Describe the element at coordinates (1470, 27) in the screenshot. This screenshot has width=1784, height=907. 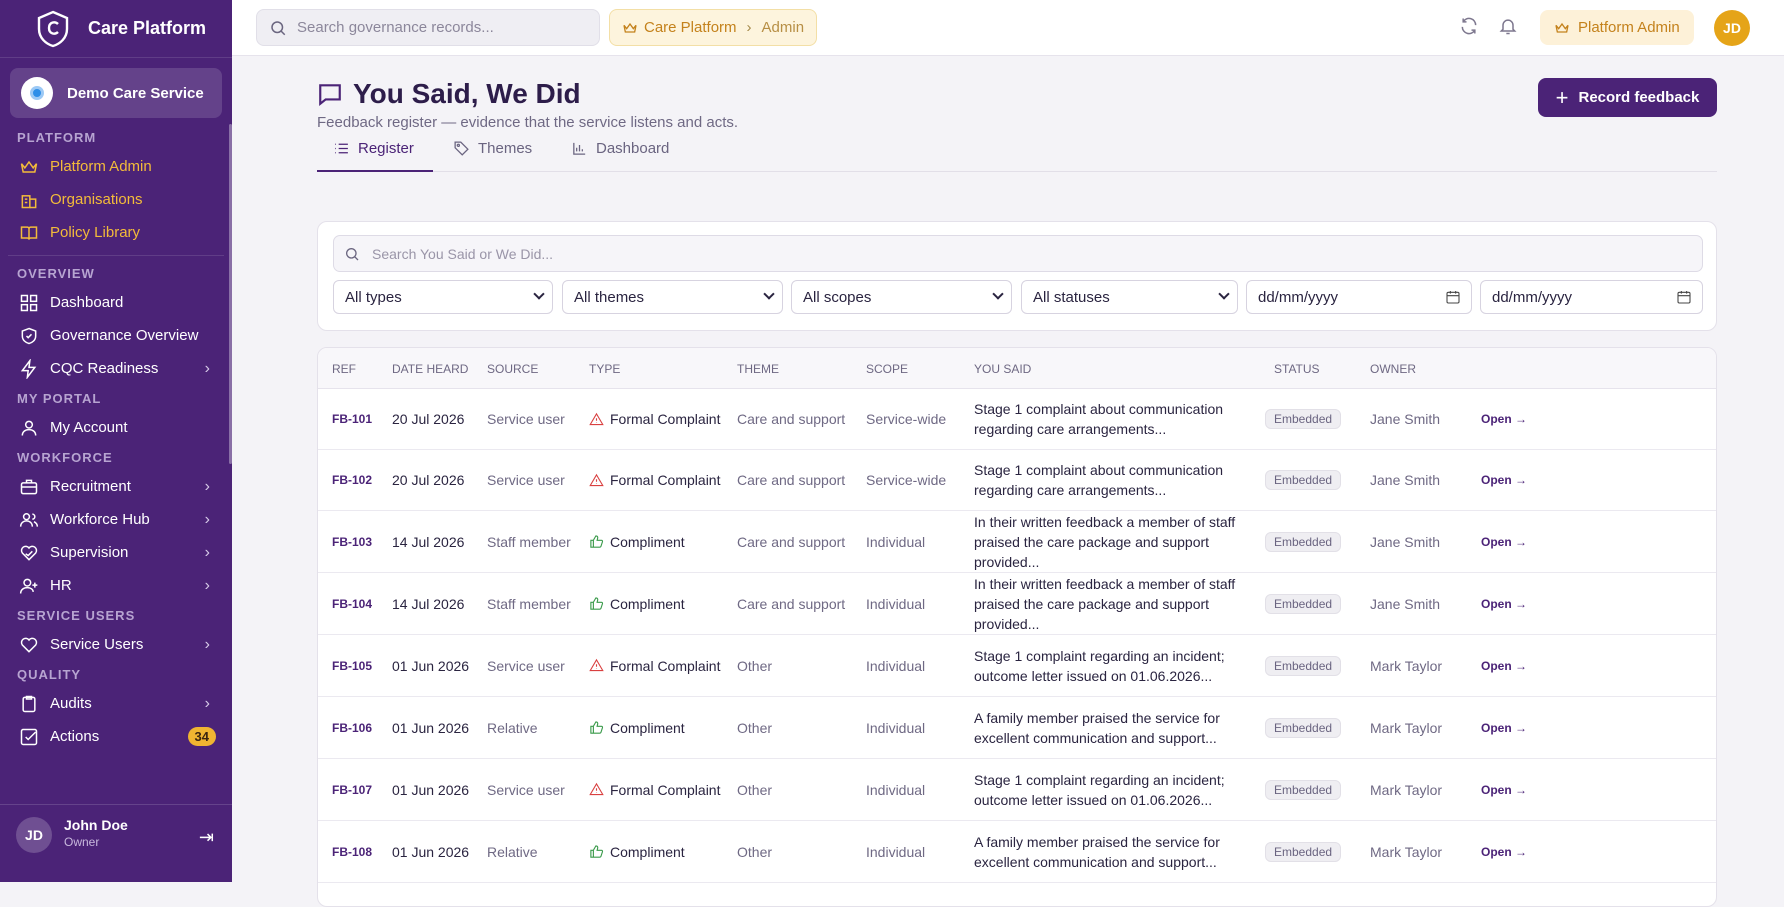
I see `refresh-icon` at that location.